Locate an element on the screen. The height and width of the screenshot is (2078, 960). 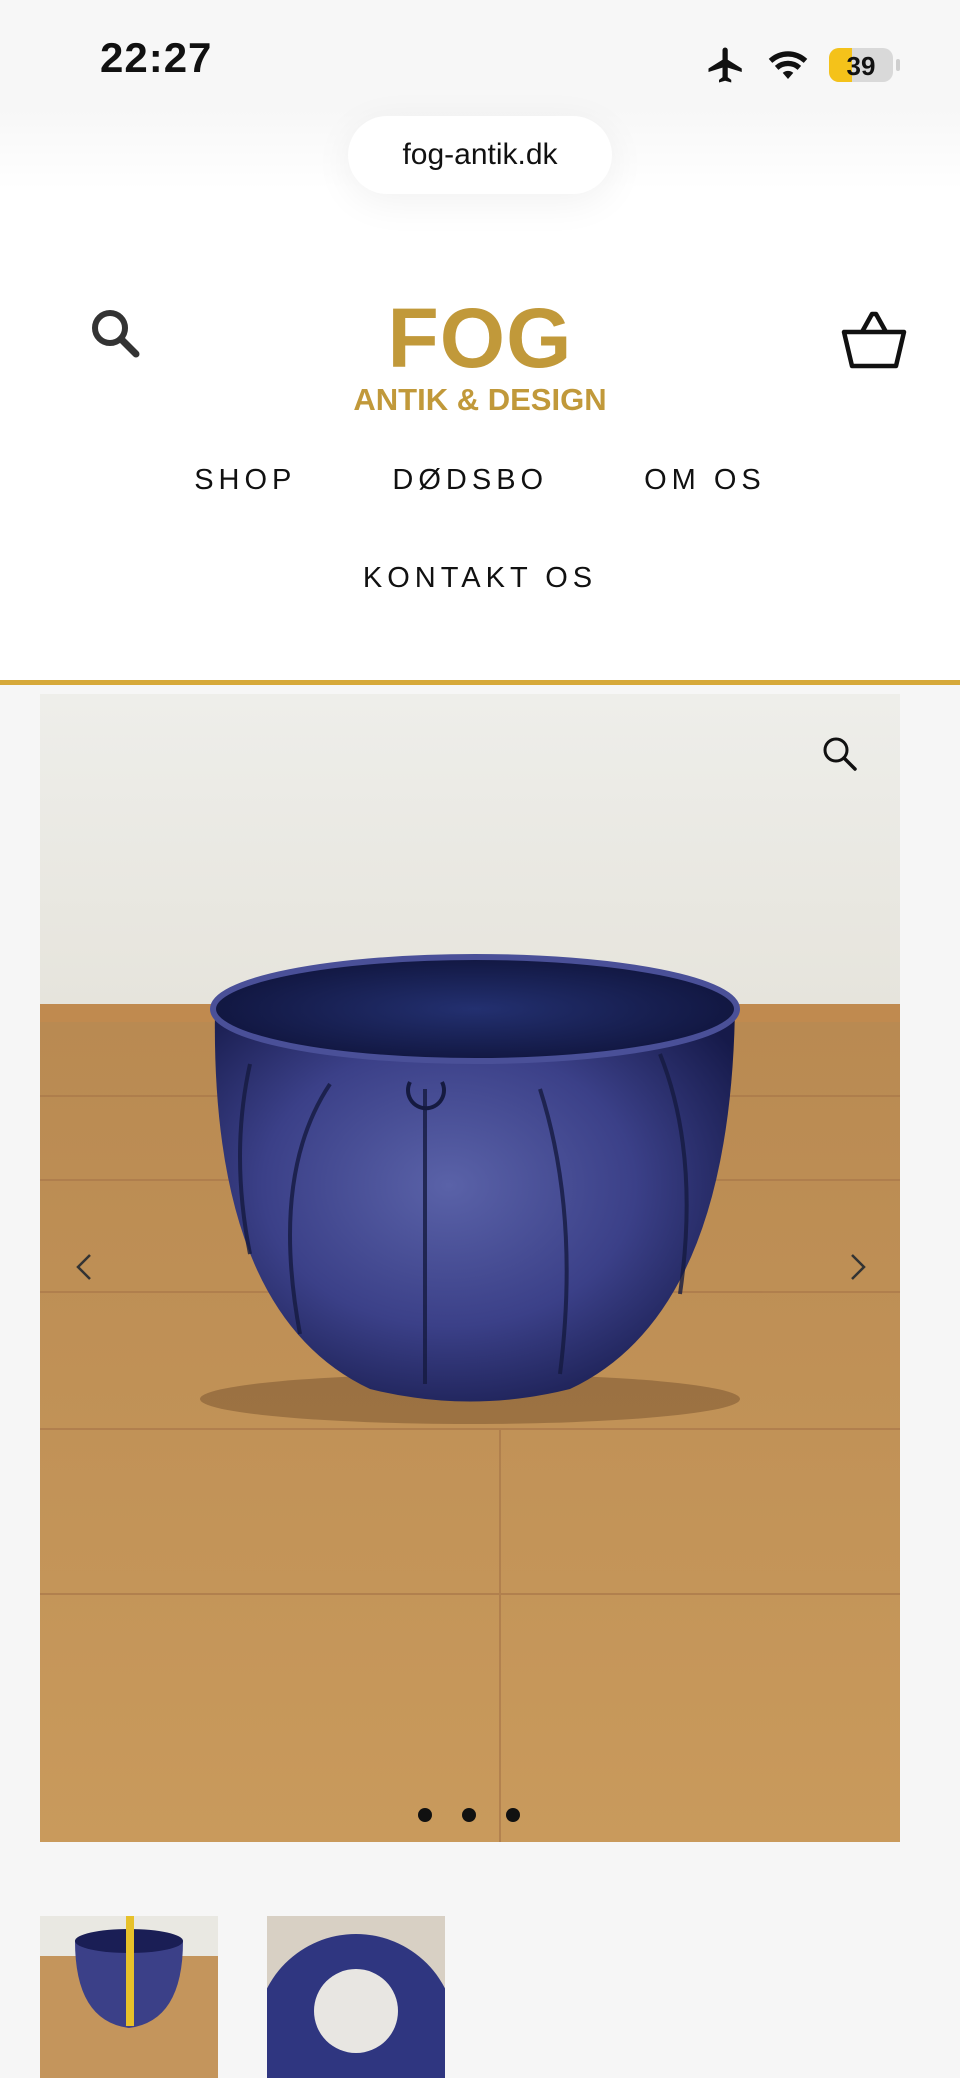
search-icon is located at coordinates (116, 334).